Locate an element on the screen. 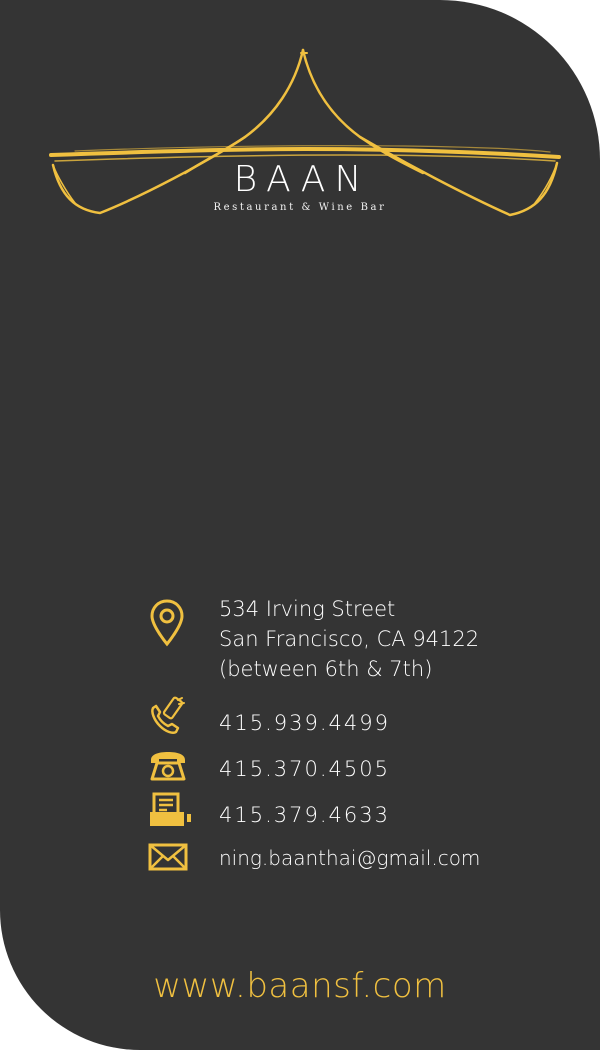 The width and height of the screenshot is (600, 1050). brand-tagline: Restaurant & Wine Bar is located at coordinates (300, 207).